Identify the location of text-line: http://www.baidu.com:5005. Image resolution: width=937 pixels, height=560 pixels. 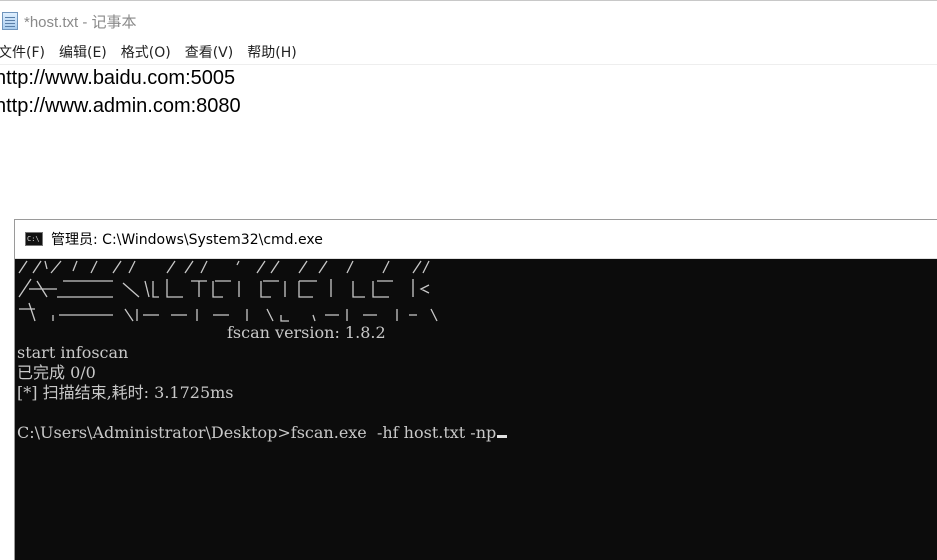
(118, 78).